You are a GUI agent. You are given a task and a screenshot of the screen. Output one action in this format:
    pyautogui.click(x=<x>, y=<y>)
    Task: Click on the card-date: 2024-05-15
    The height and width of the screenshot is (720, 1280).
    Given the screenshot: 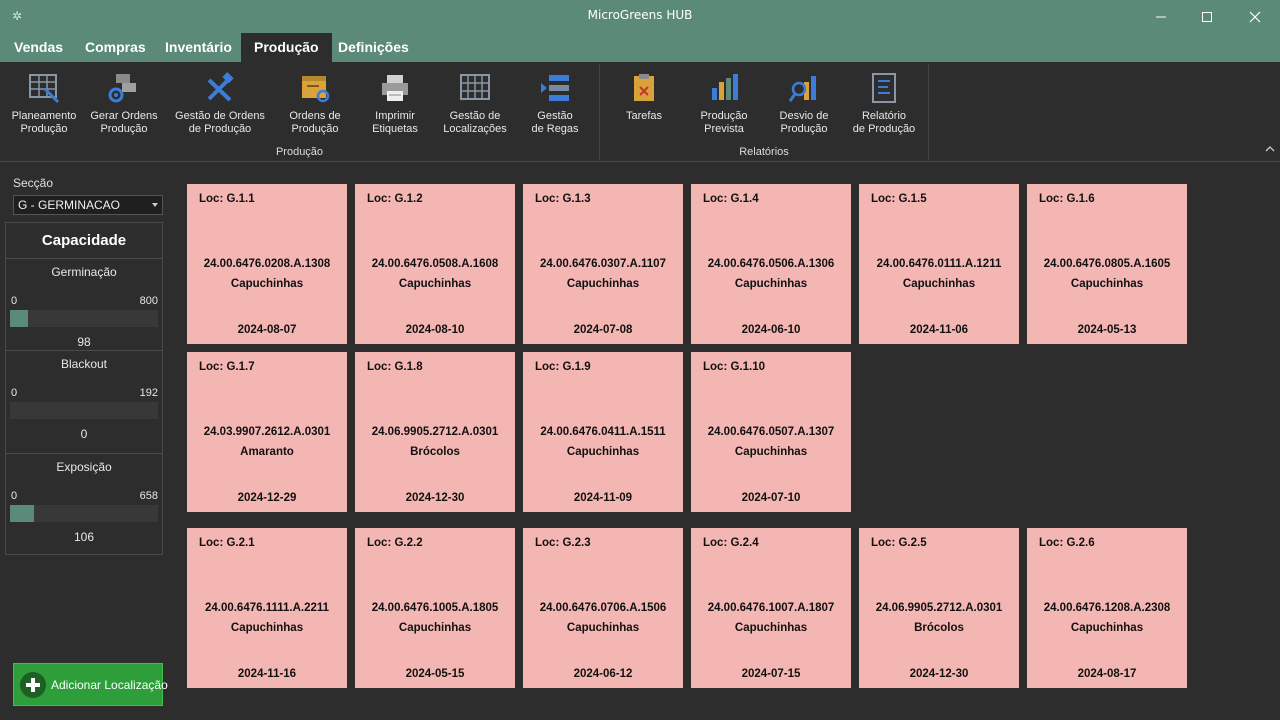 What is the action you would take?
    pyautogui.click(x=435, y=674)
    